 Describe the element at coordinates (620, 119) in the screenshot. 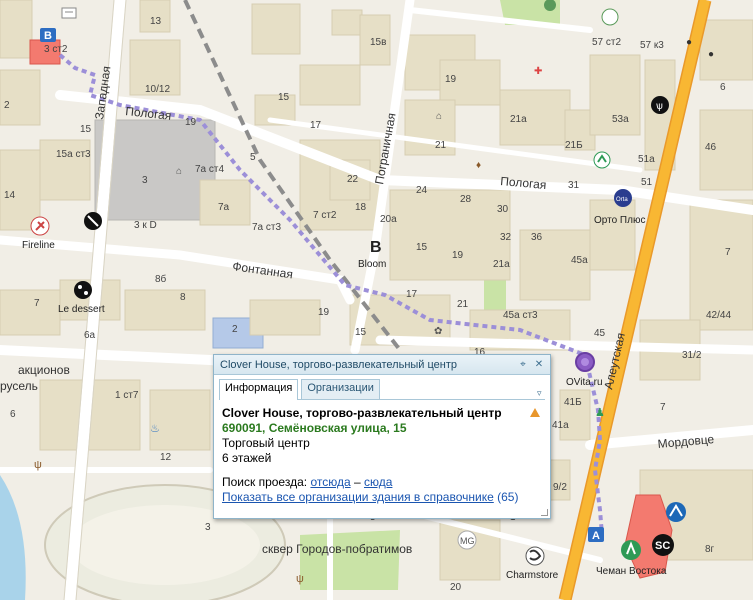

I see `building-number: 53а` at that location.